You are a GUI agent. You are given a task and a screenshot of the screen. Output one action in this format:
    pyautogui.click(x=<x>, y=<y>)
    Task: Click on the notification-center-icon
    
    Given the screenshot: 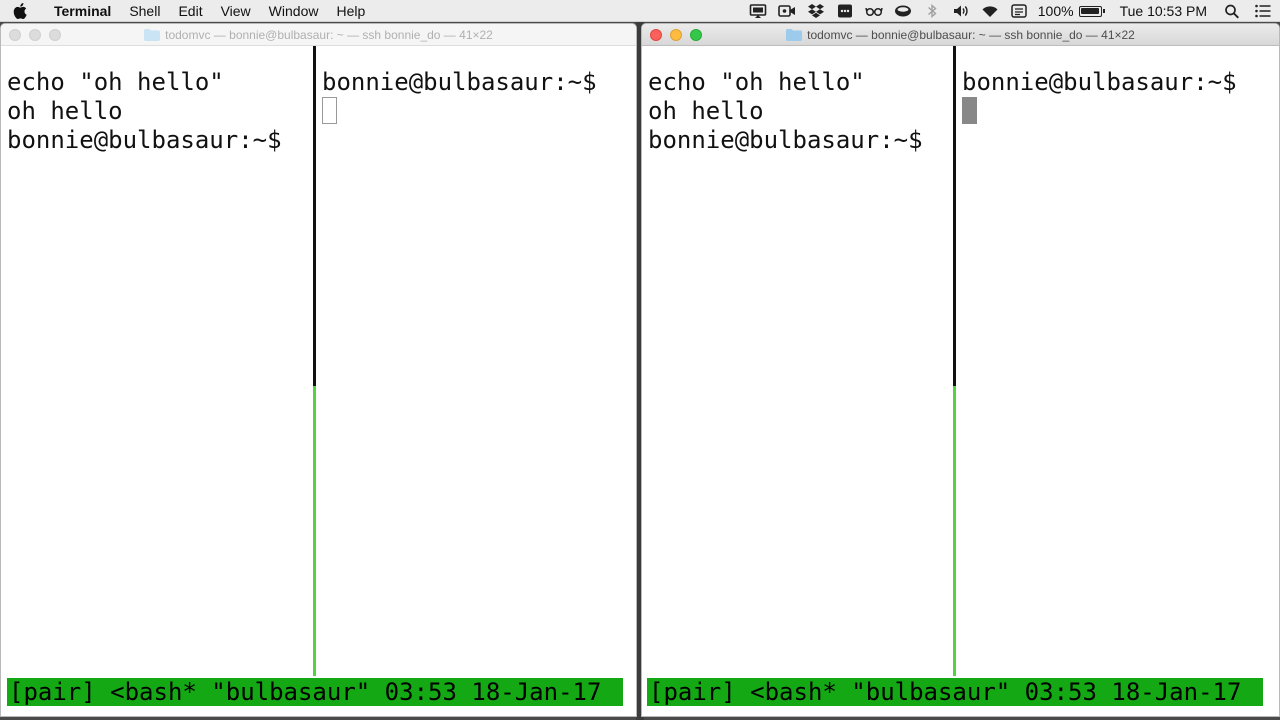 What is the action you would take?
    pyautogui.click(x=1263, y=11)
    